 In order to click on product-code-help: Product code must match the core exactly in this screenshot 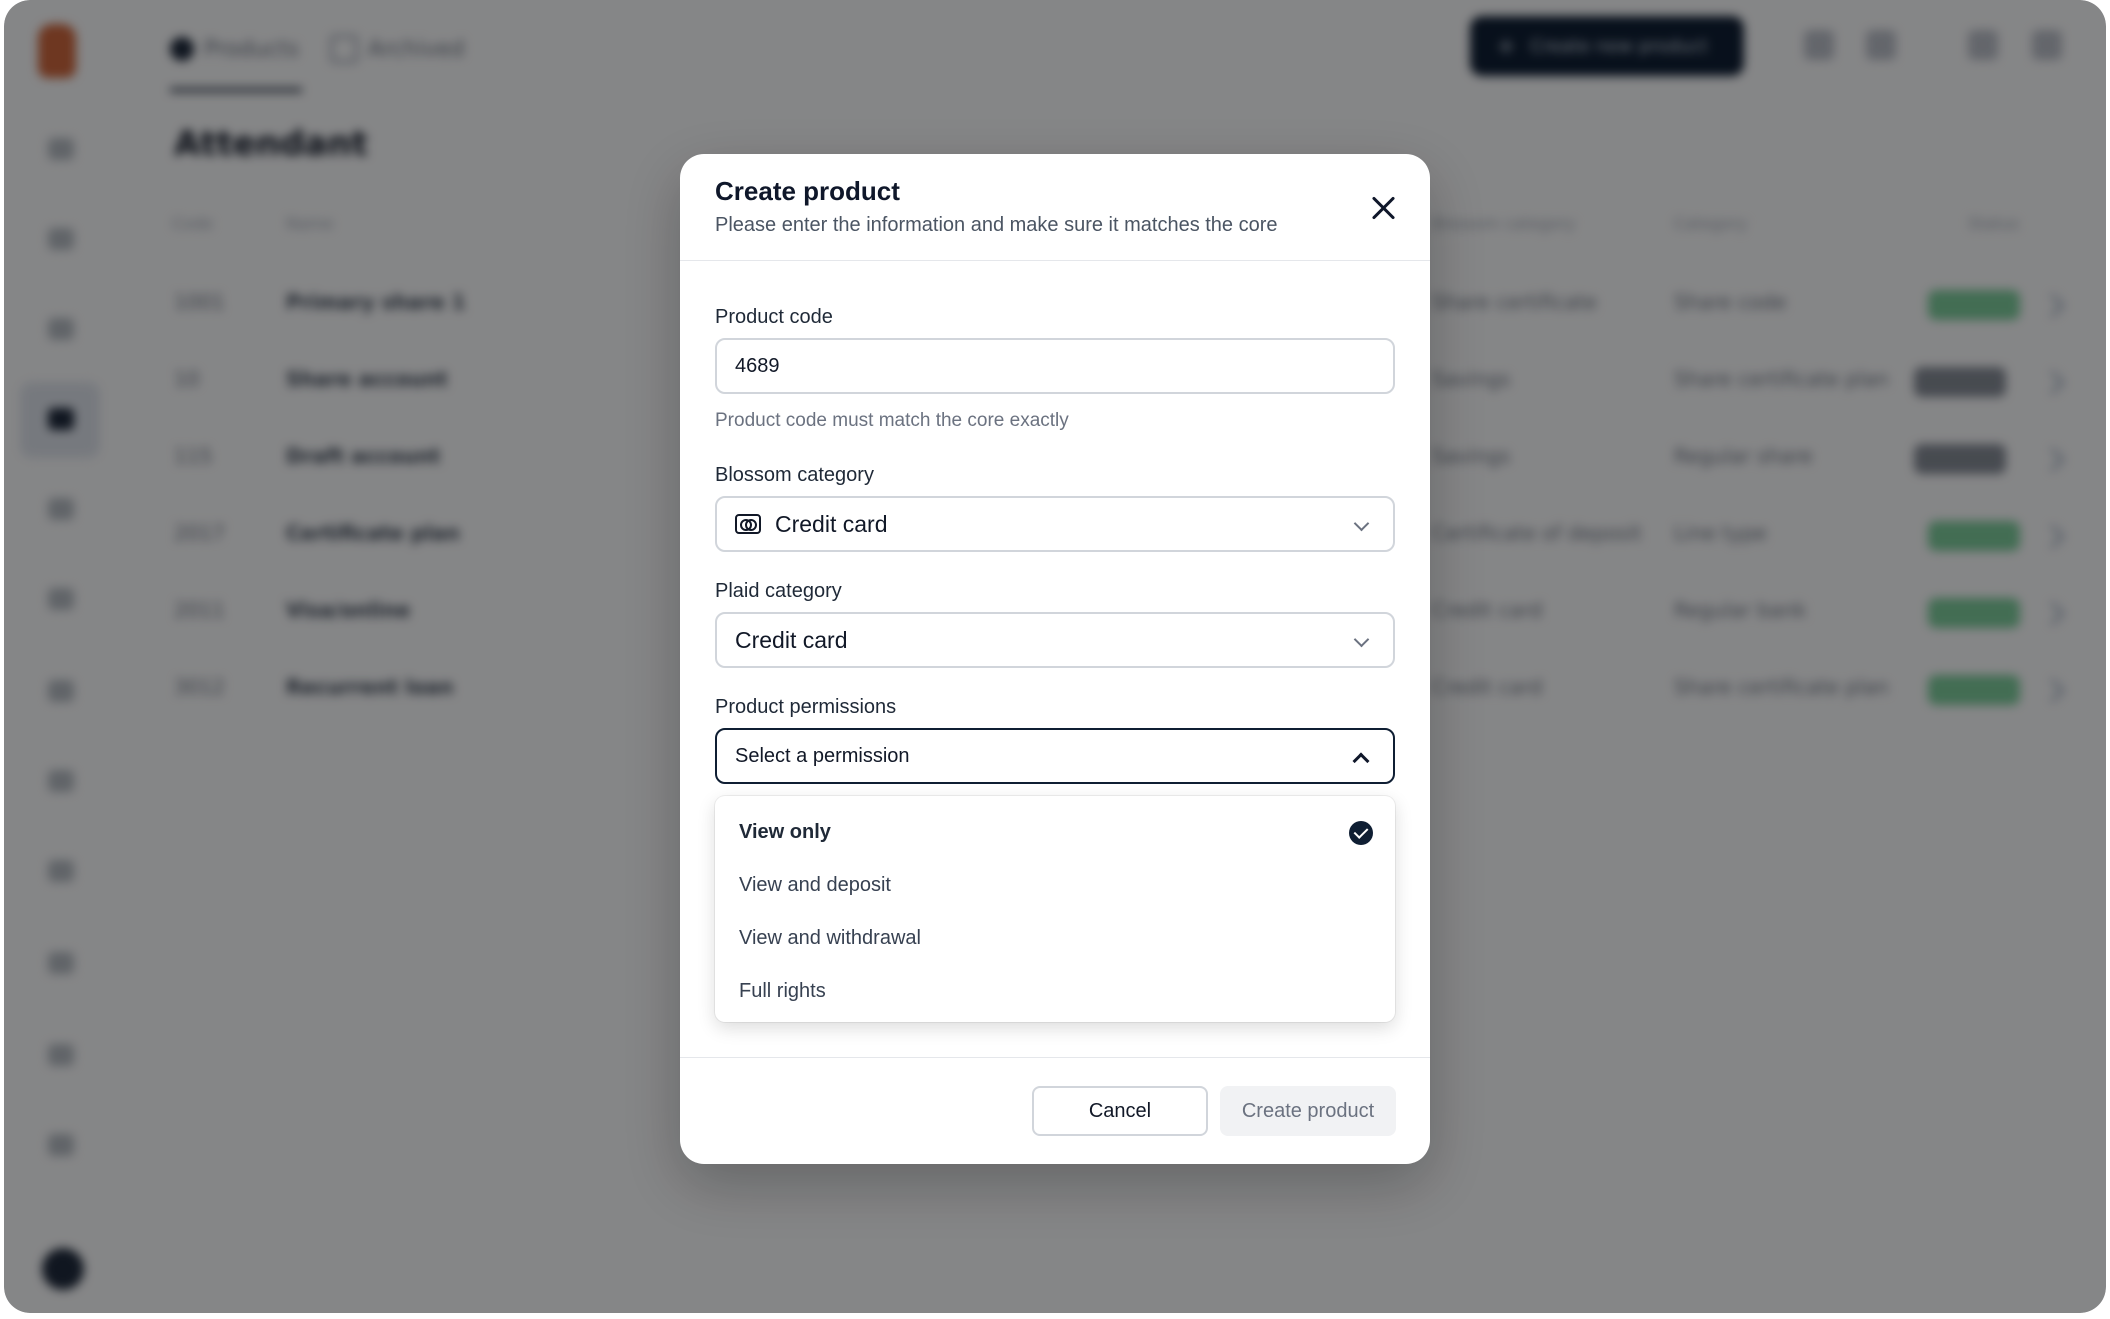, I will do `click(892, 420)`.